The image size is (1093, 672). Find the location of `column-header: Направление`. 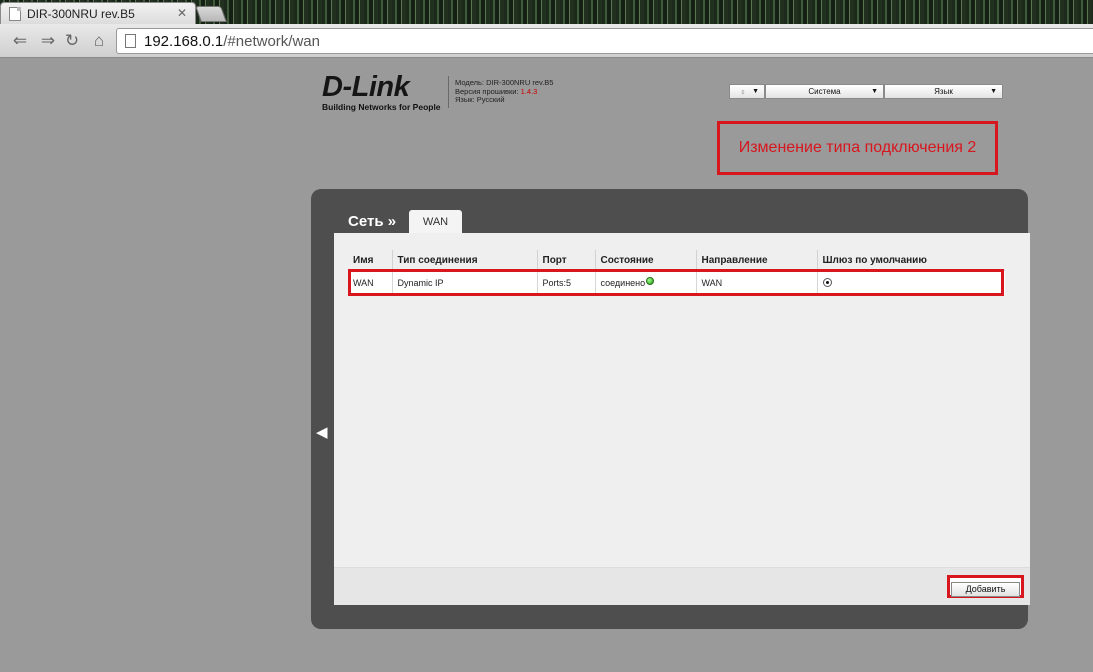

column-header: Направление is located at coordinates (756, 260).